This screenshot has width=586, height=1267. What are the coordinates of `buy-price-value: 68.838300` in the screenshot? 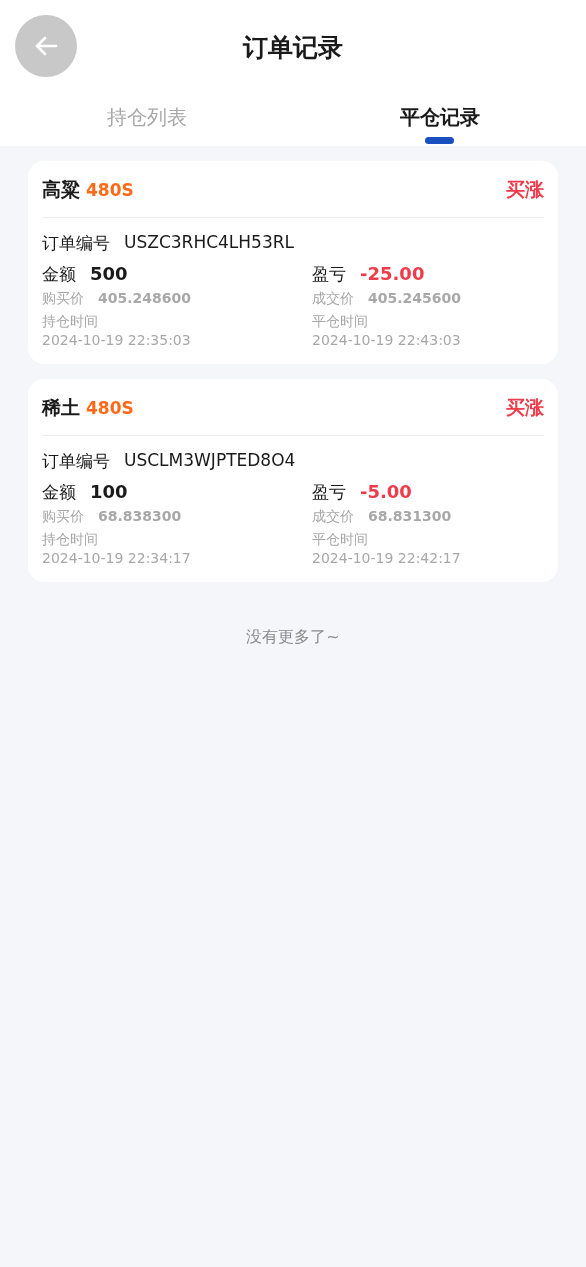 It's located at (140, 515).